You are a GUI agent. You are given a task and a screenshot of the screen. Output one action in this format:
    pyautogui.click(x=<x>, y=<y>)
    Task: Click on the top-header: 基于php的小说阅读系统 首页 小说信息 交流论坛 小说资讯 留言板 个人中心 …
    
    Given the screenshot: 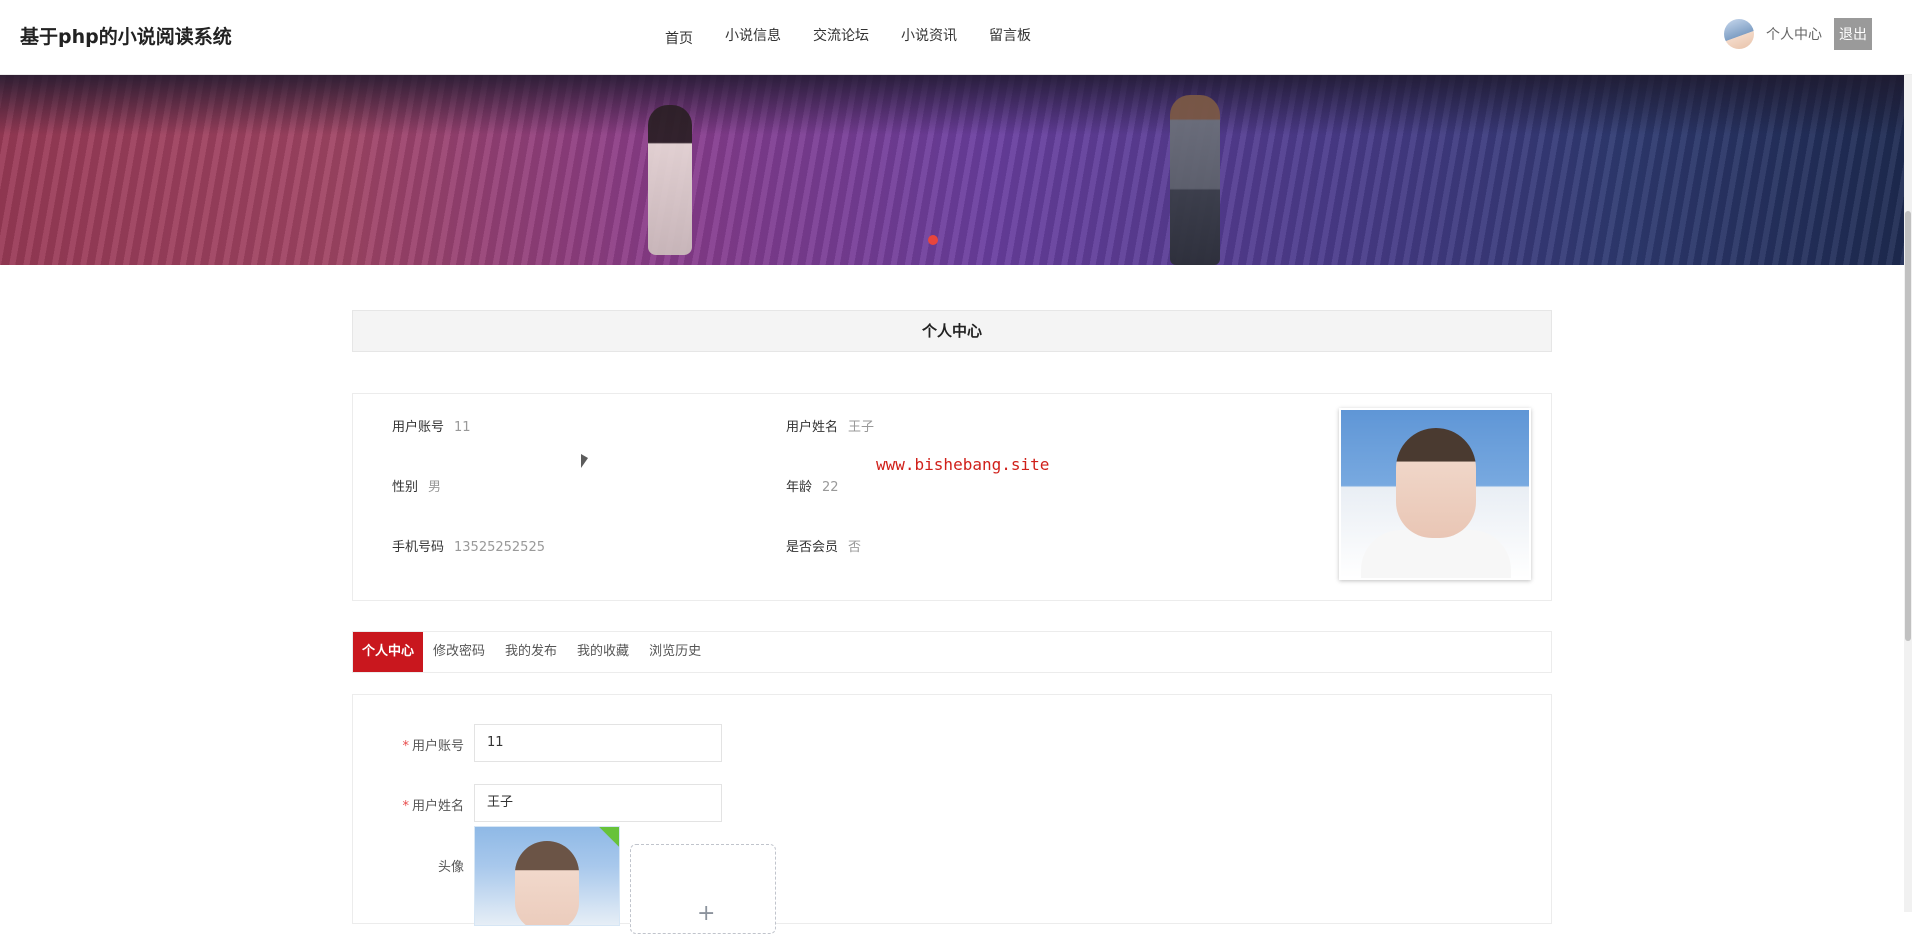 What is the action you would take?
    pyautogui.click(x=956, y=37)
    